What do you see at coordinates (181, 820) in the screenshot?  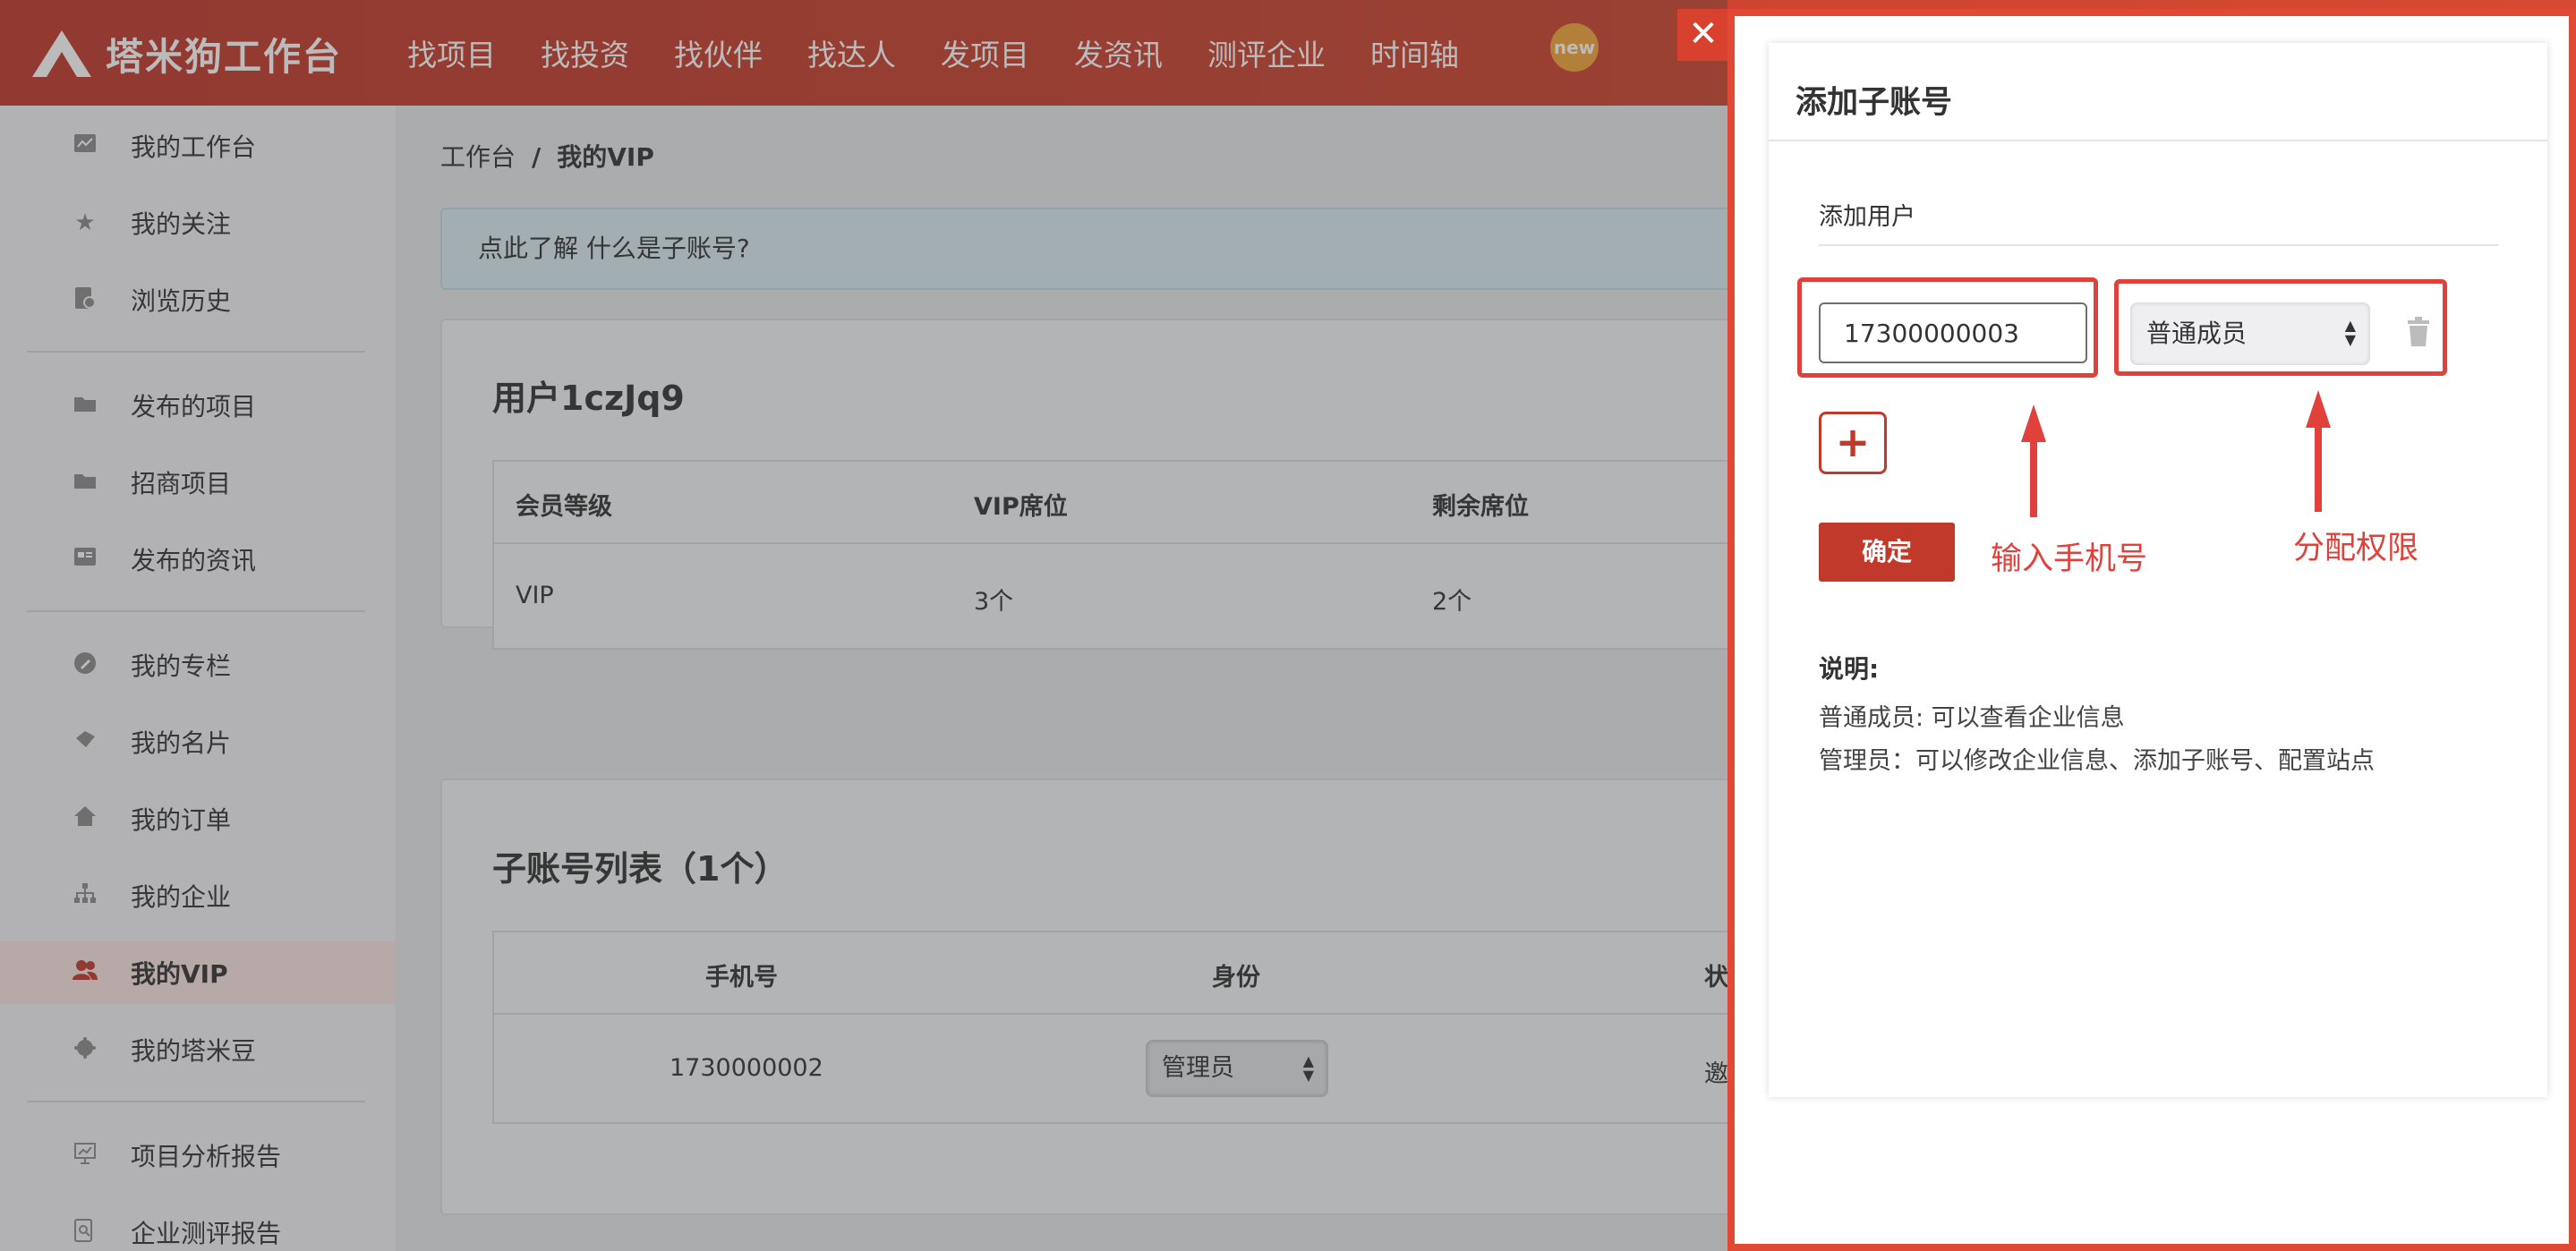 I see `sidebar-item-label: 我的订单` at bounding box center [181, 820].